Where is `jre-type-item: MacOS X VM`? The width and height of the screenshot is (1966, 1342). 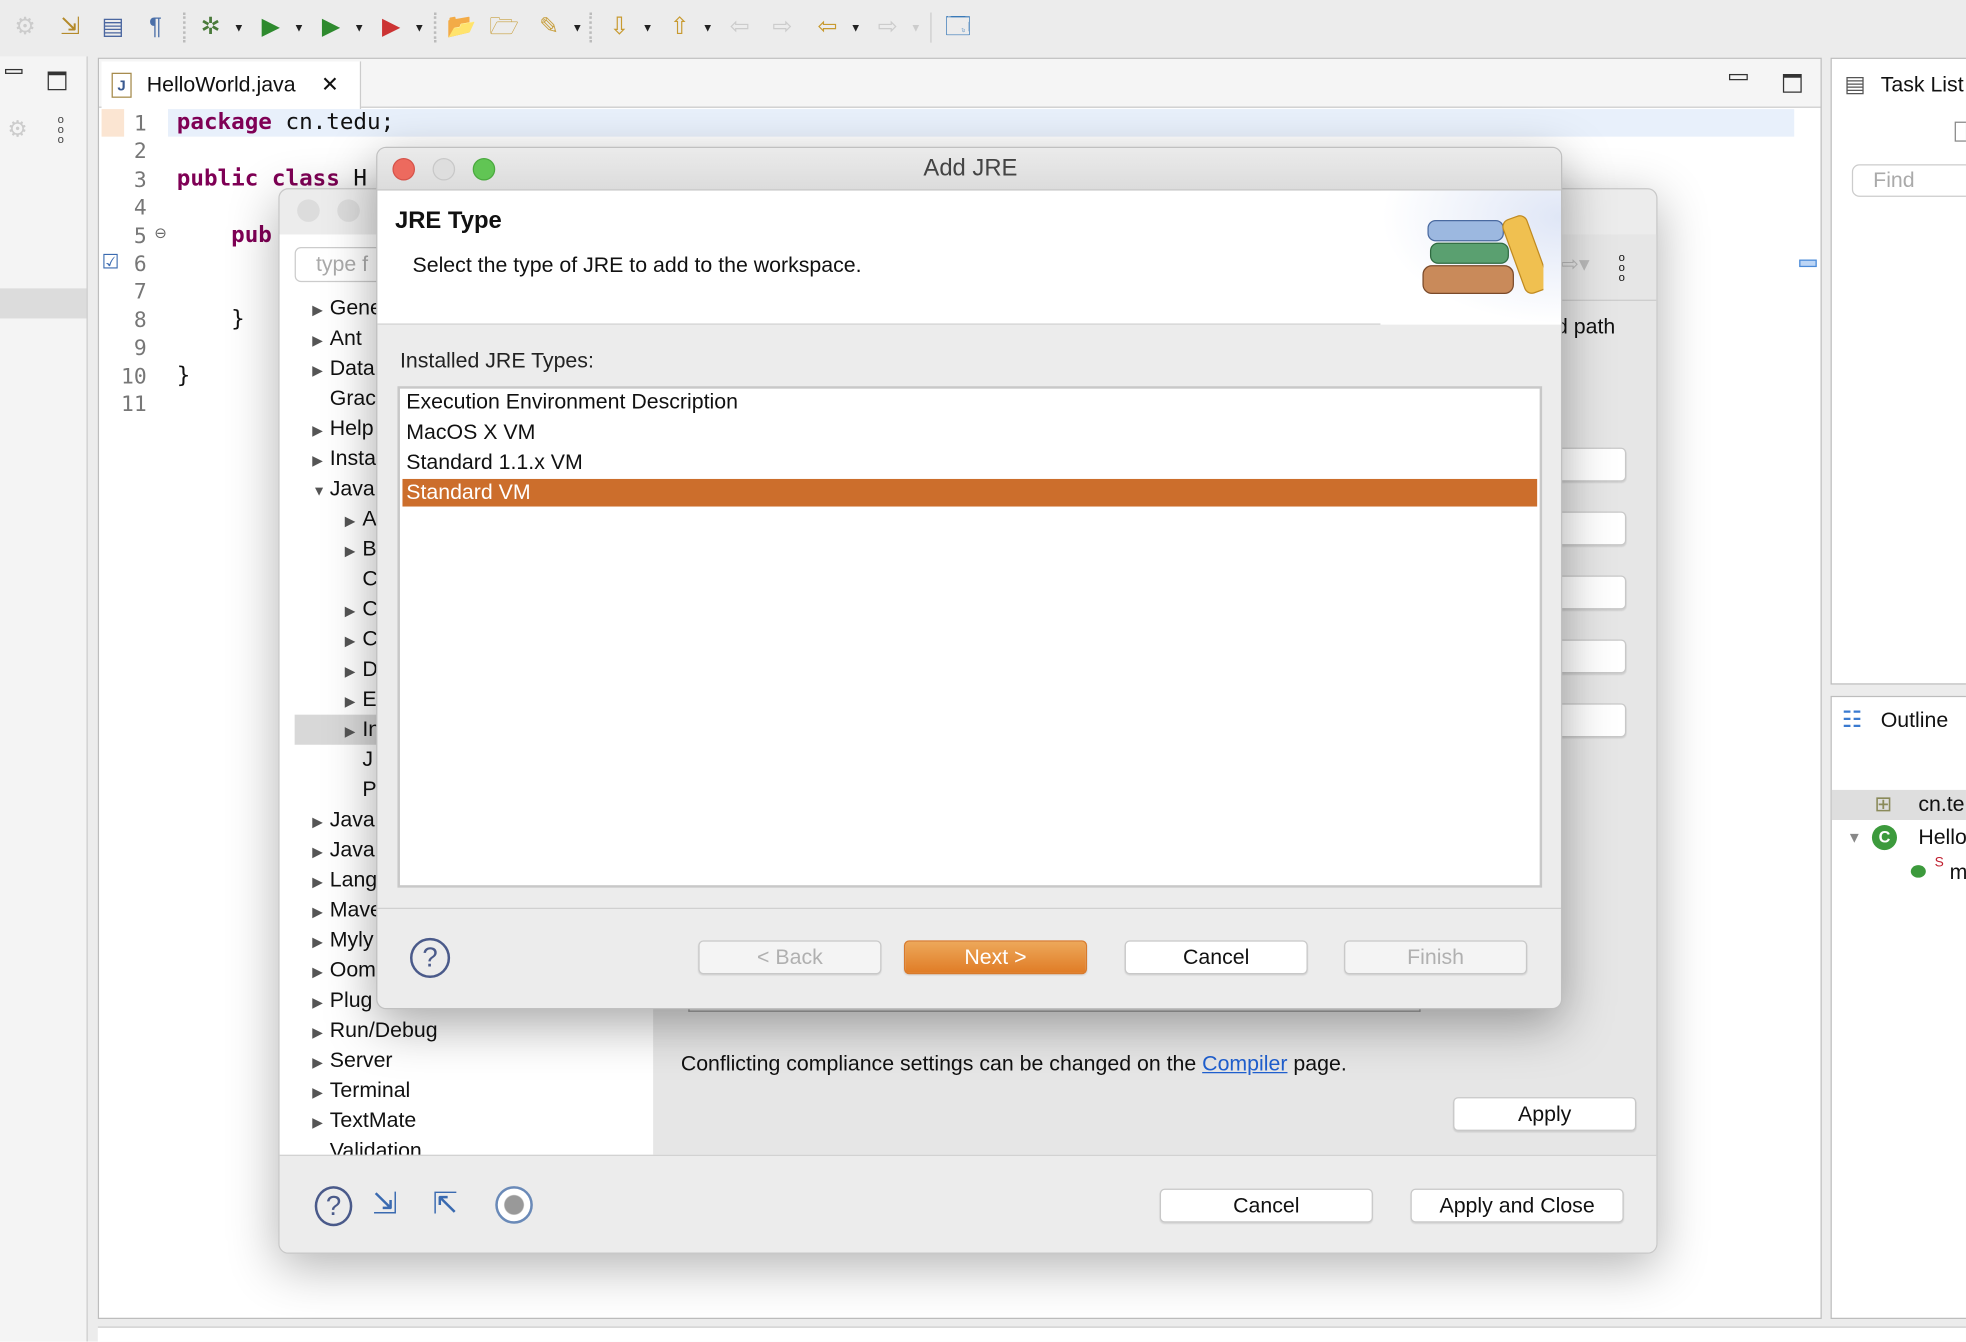 jre-type-item: MacOS X VM is located at coordinates (969, 433).